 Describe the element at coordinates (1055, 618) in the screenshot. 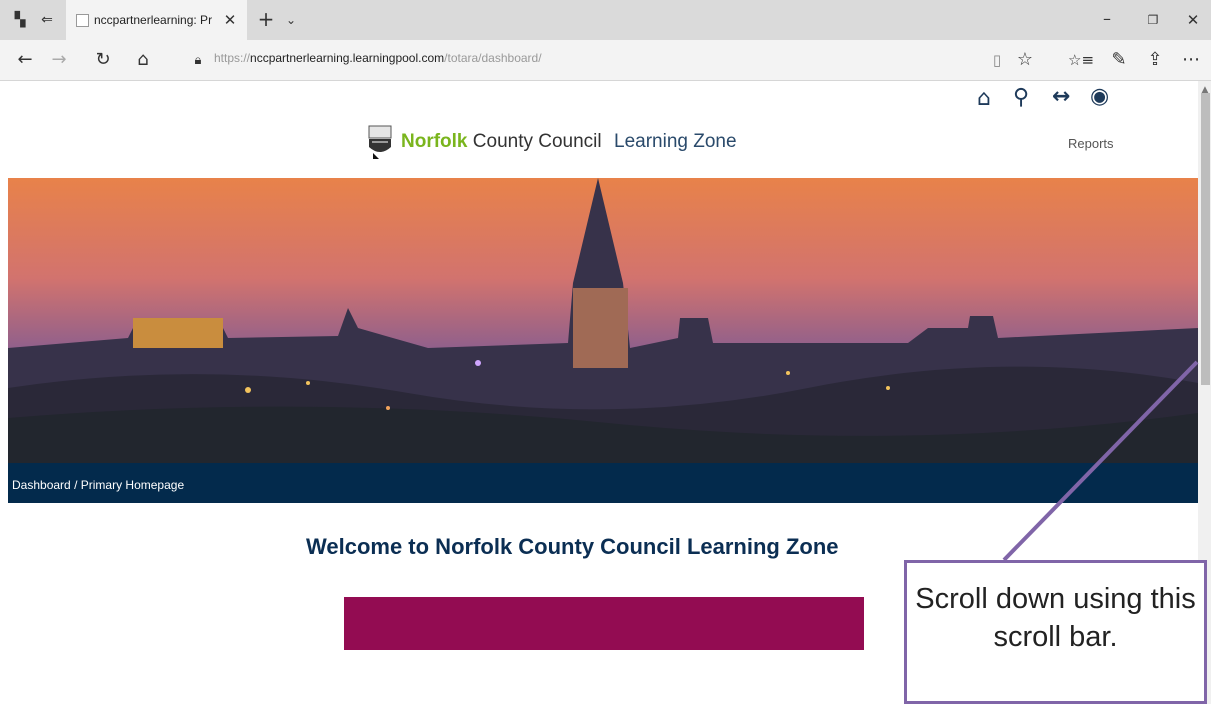

I see `callout-text: Scroll down using this scroll bar.` at that location.